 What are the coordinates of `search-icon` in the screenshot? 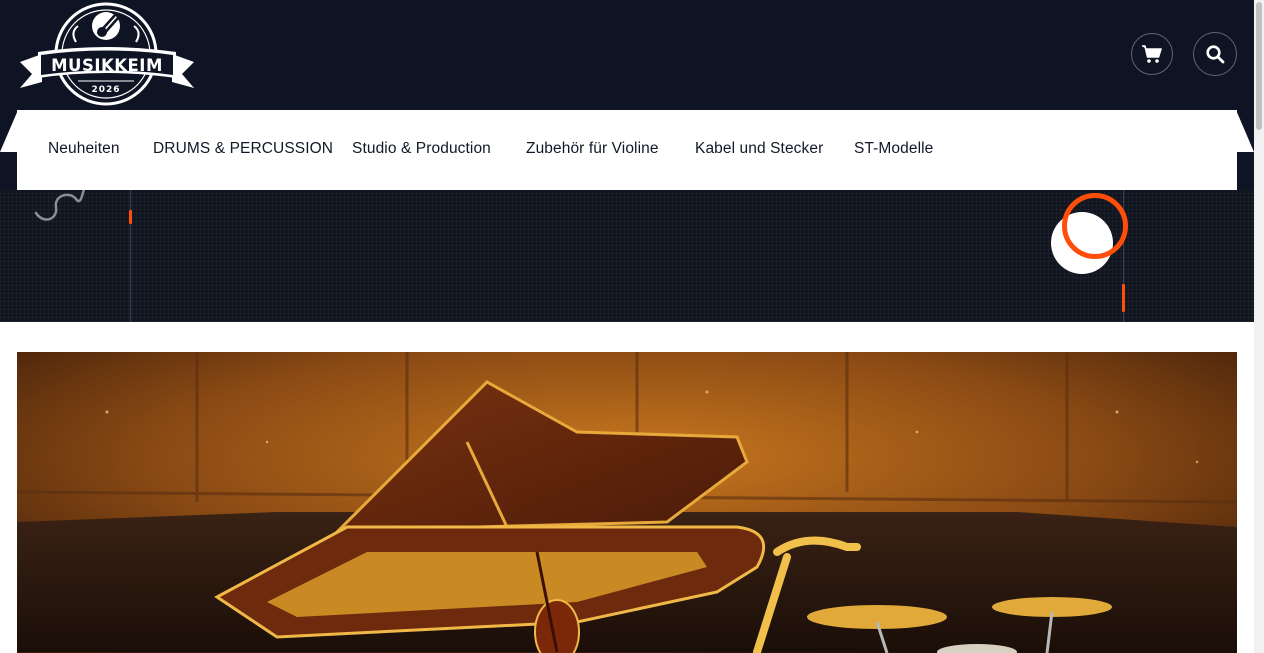 It's located at (1215, 54).